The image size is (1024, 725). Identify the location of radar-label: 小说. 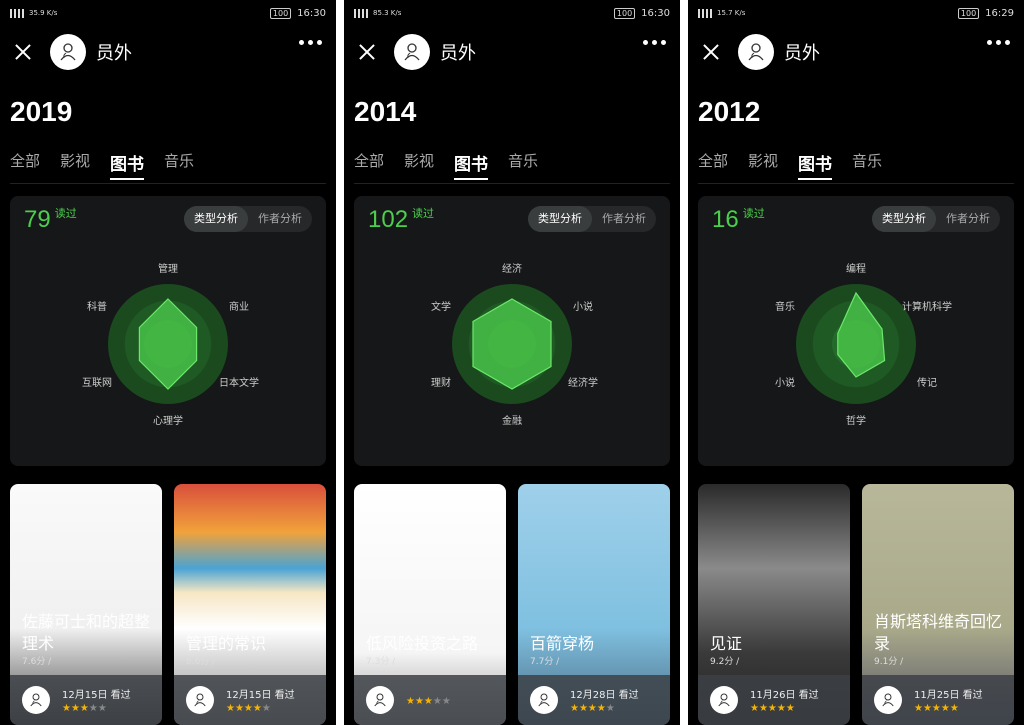
(785, 382).